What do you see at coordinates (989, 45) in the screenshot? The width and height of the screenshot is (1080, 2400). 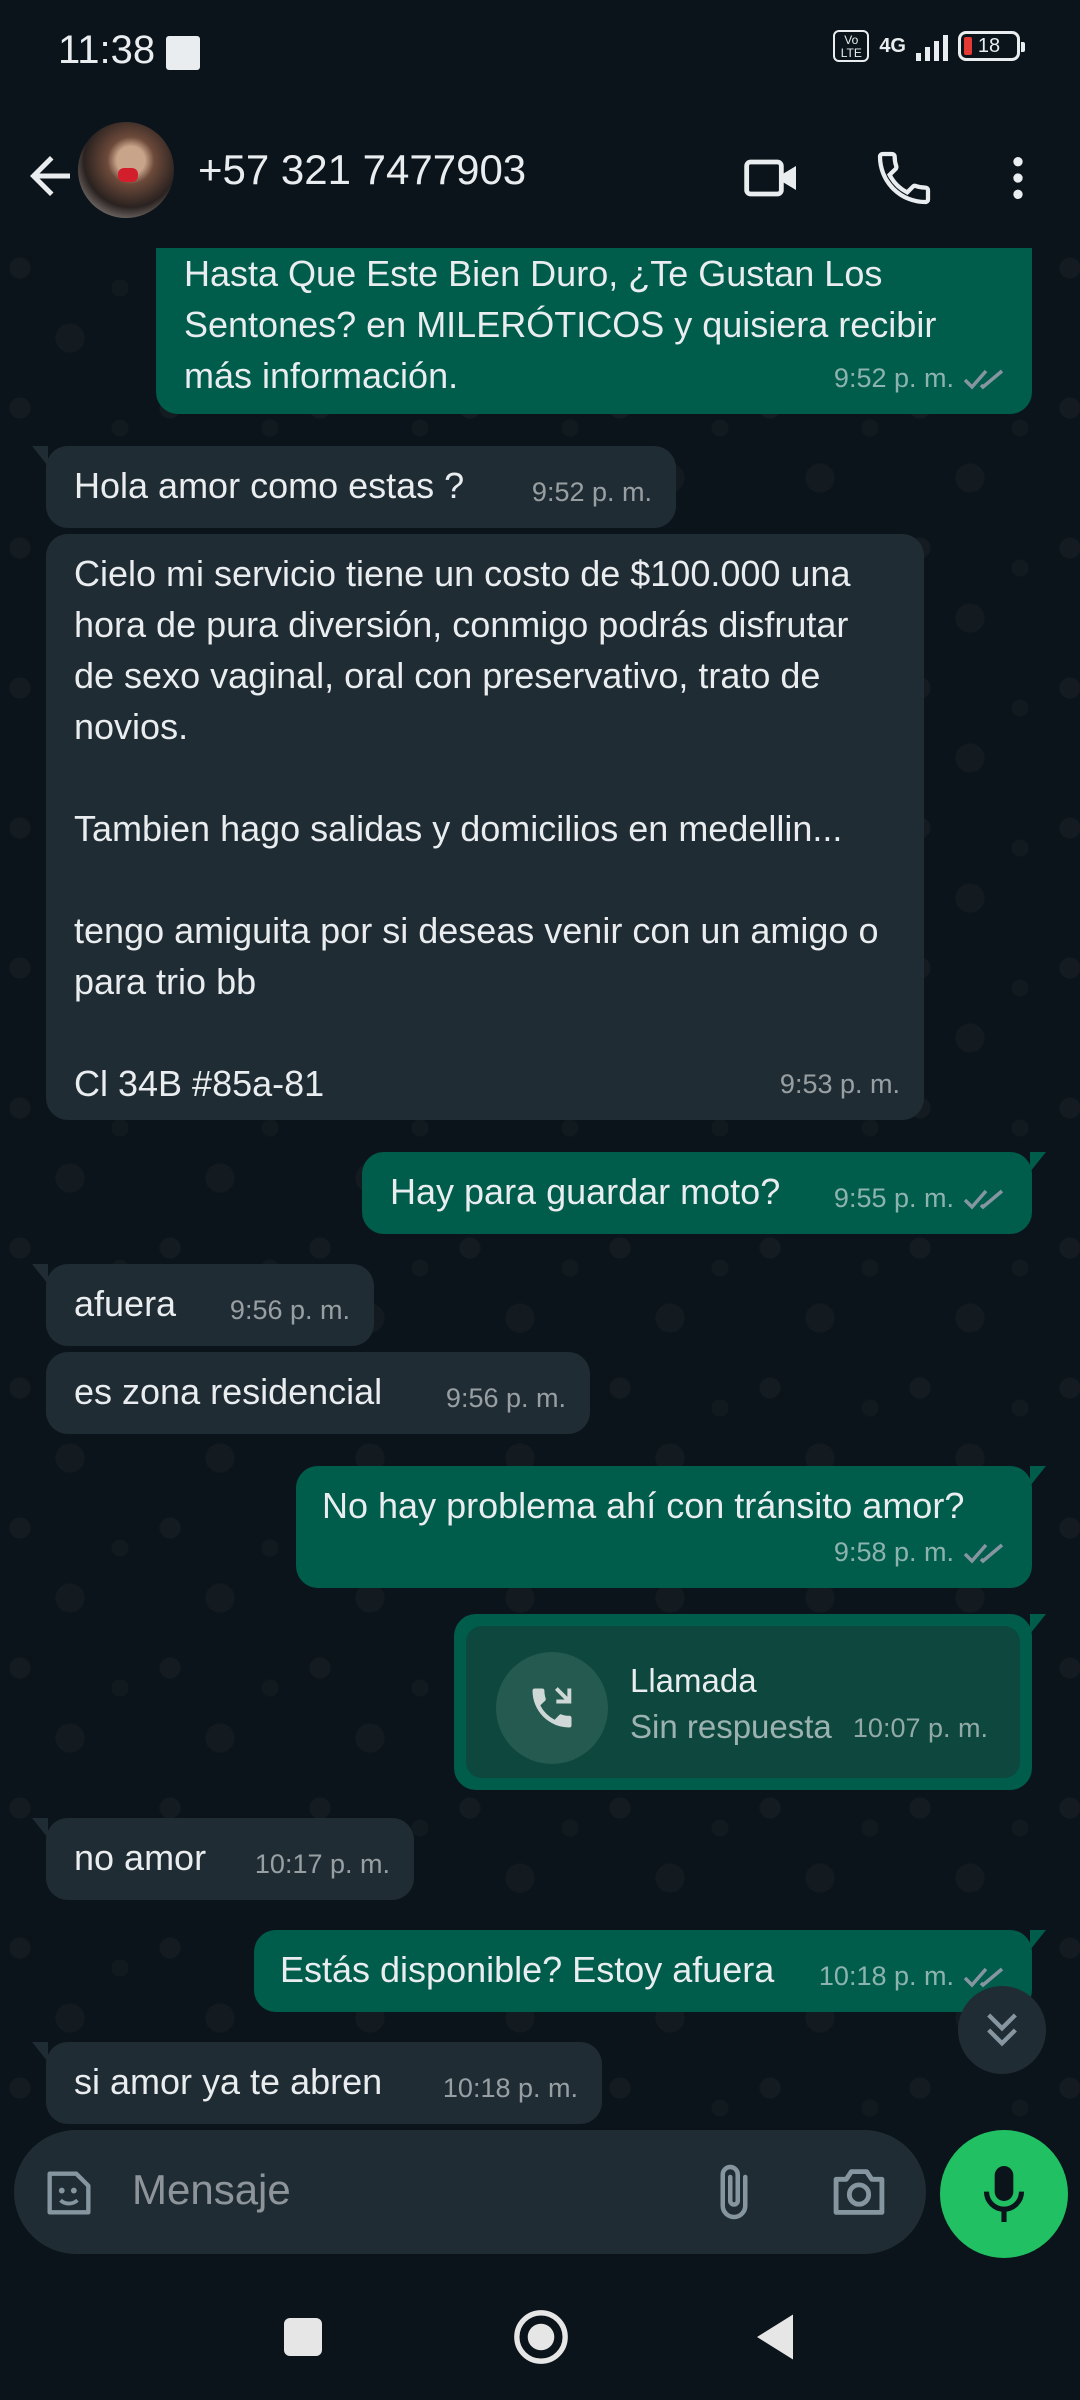 I see `battery-level: 18` at bounding box center [989, 45].